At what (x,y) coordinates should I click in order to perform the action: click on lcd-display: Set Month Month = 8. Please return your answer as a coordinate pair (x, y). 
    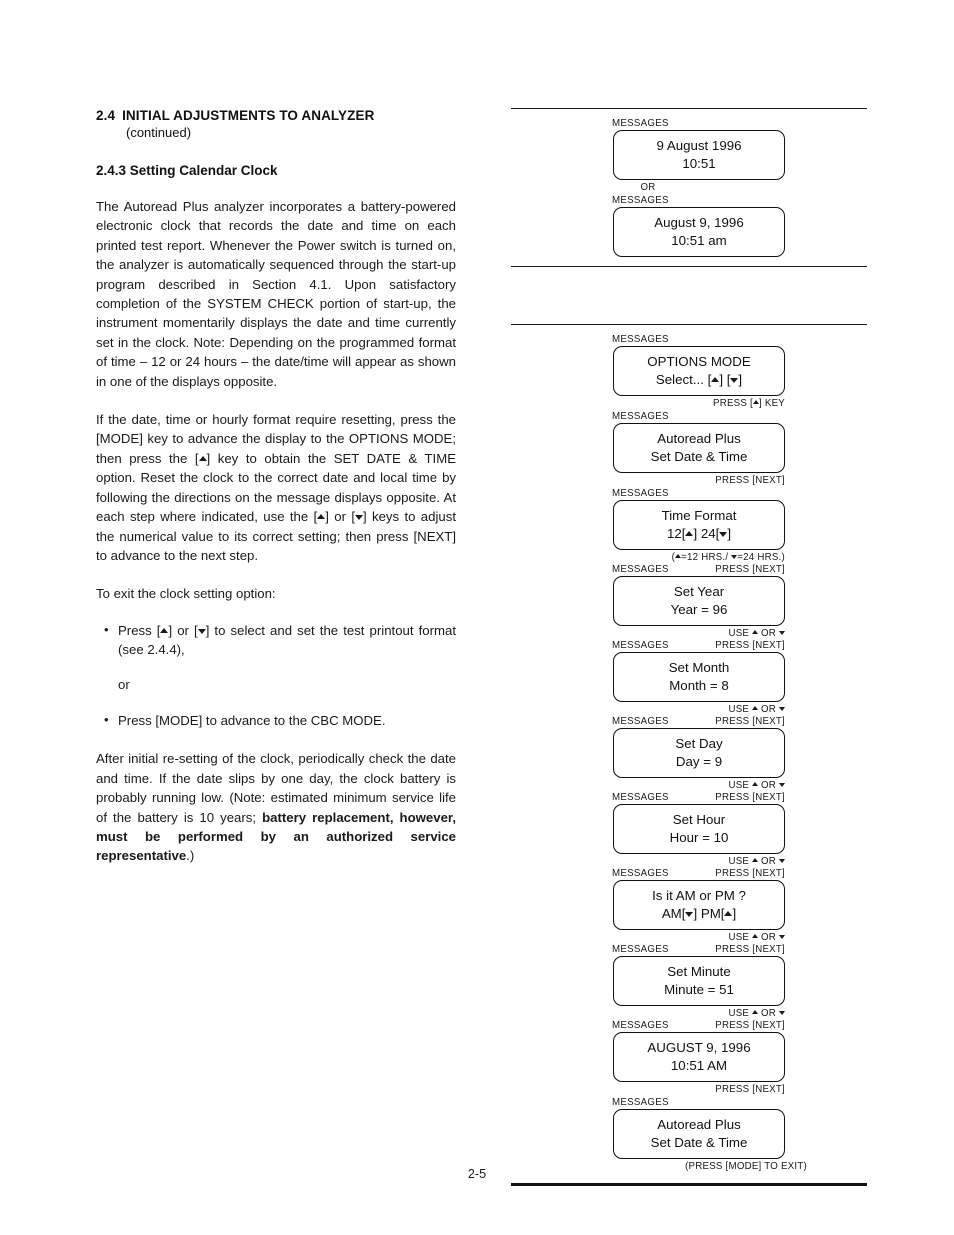
    Looking at the image, I should click on (699, 677).